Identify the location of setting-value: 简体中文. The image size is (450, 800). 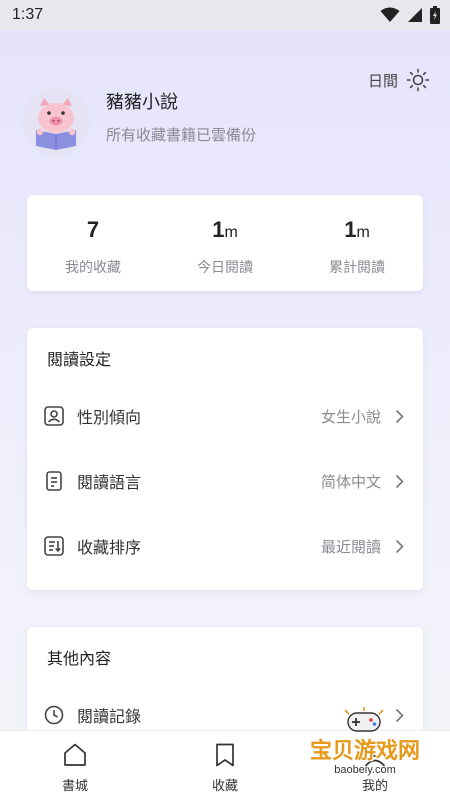
(350, 481).